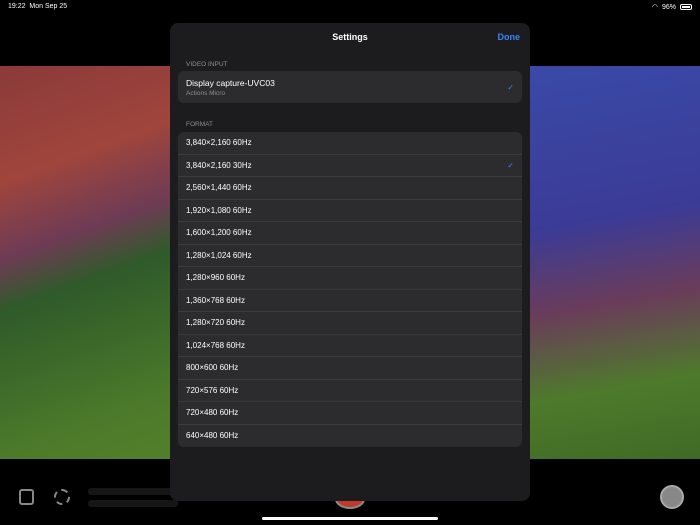 The image size is (700, 525). What do you see at coordinates (212, 390) in the screenshot?
I see `format-label: 720×576 60Hz` at bounding box center [212, 390].